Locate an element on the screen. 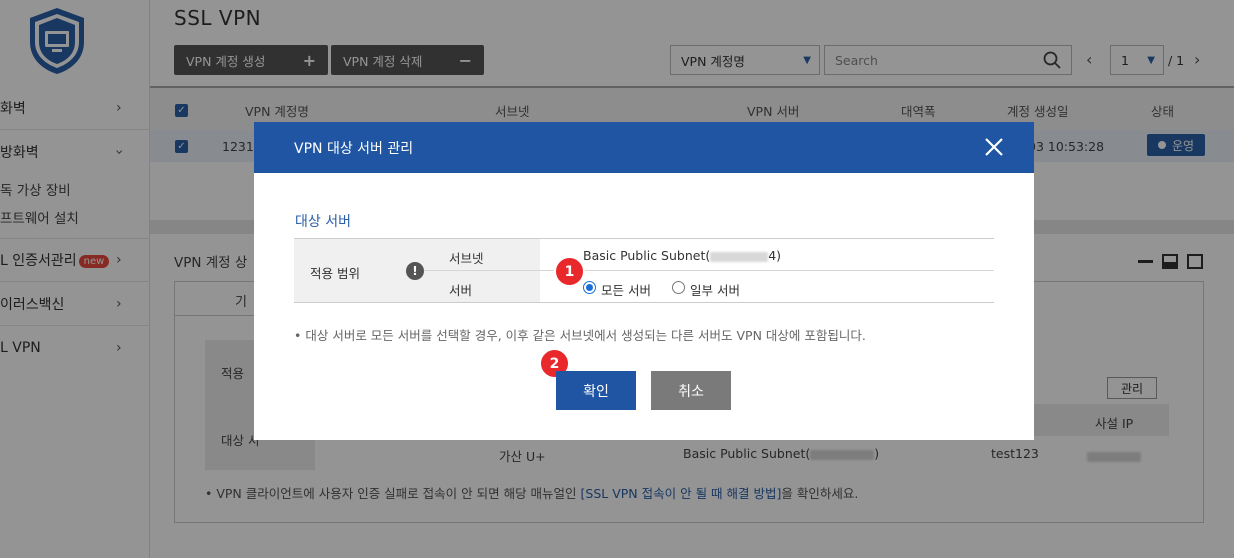 This screenshot has height=558, width=1234. modal-header: VPN 대상 서버 관리 is located at coordinates (644, 147).